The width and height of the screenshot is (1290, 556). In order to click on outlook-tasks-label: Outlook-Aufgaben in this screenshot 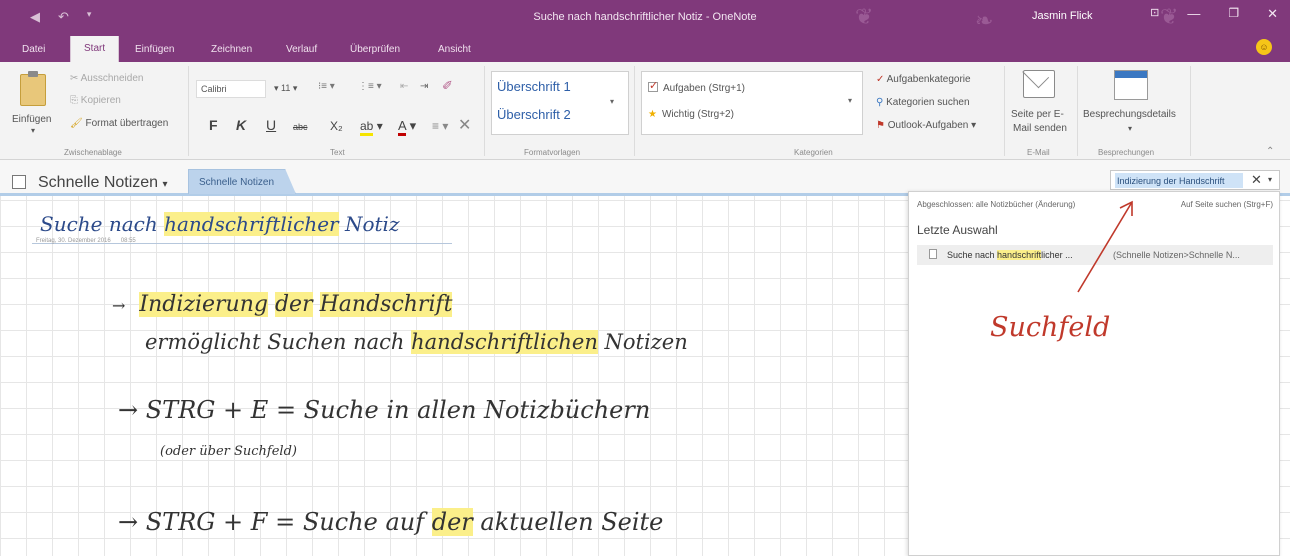, I will do `click(928, 125)`.